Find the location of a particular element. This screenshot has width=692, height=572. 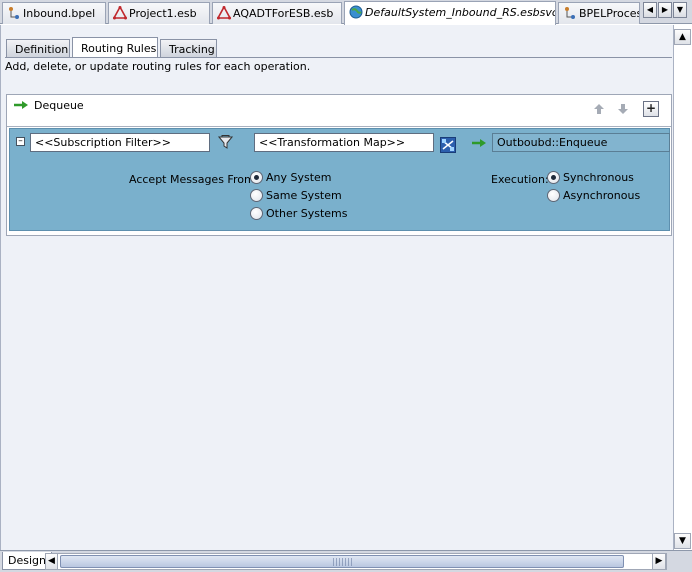

bottom-bar: Design ◀ ▶ is located at coordinates (346, 561).